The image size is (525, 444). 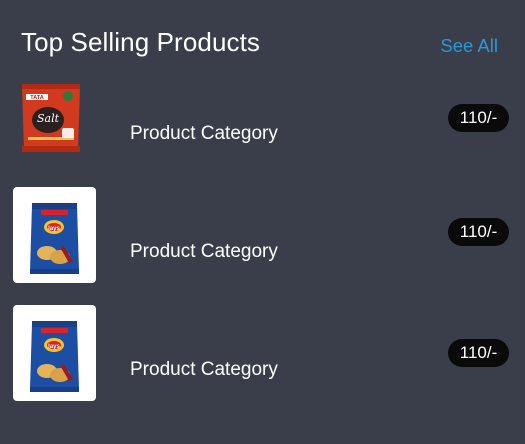 I want to click on section-title: Top Selling Products, so click(x=141, y=42).